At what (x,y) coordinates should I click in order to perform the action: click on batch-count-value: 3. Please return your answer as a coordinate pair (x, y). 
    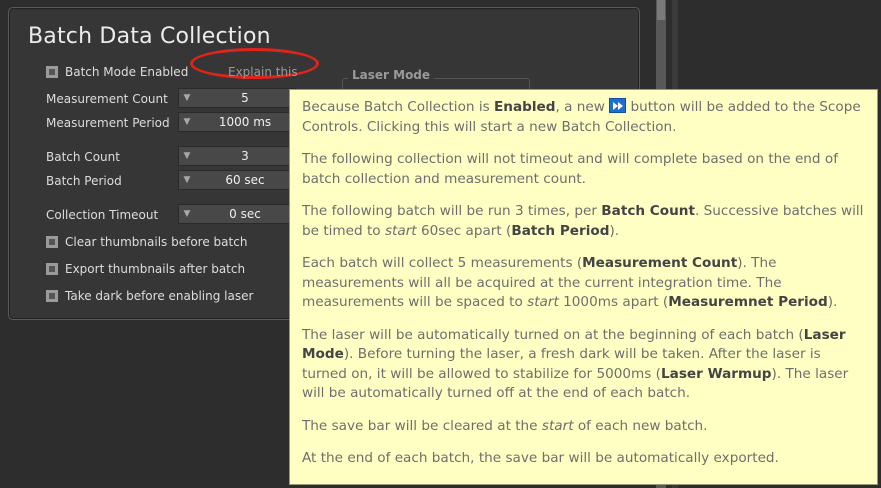
    Looking at the image, I should click on (245, 156).